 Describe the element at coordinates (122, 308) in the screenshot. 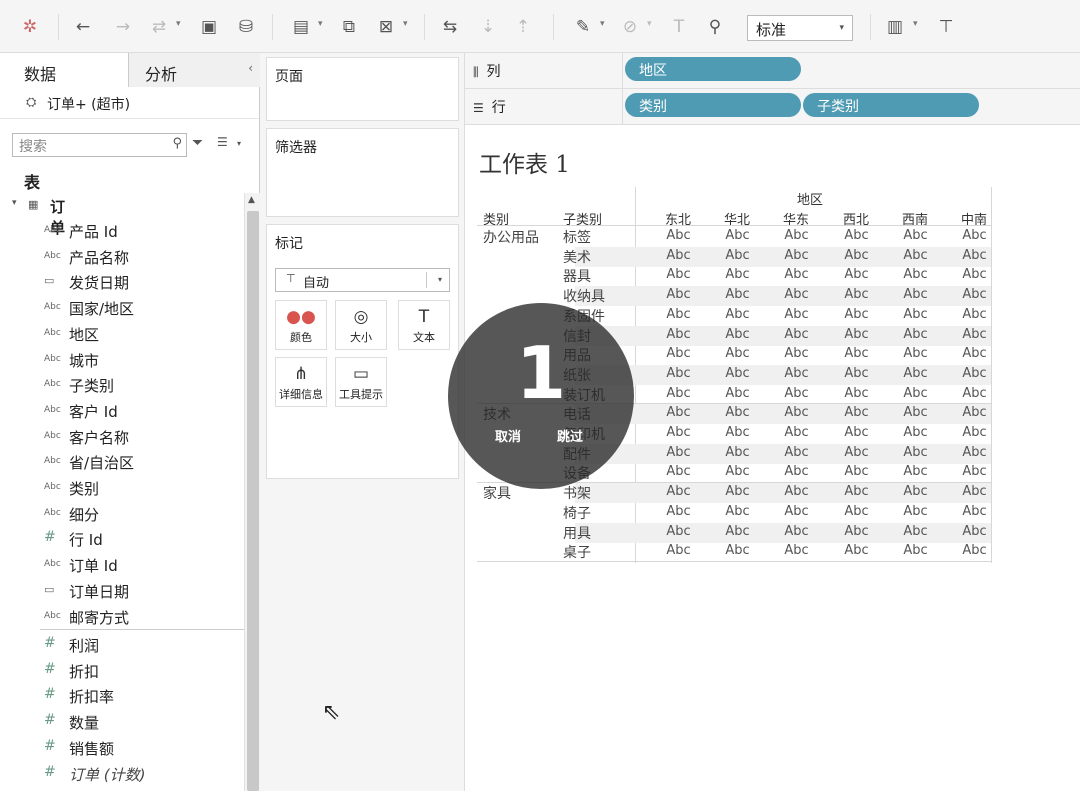

I see `field-item: Abc 国家/地区` at that location.